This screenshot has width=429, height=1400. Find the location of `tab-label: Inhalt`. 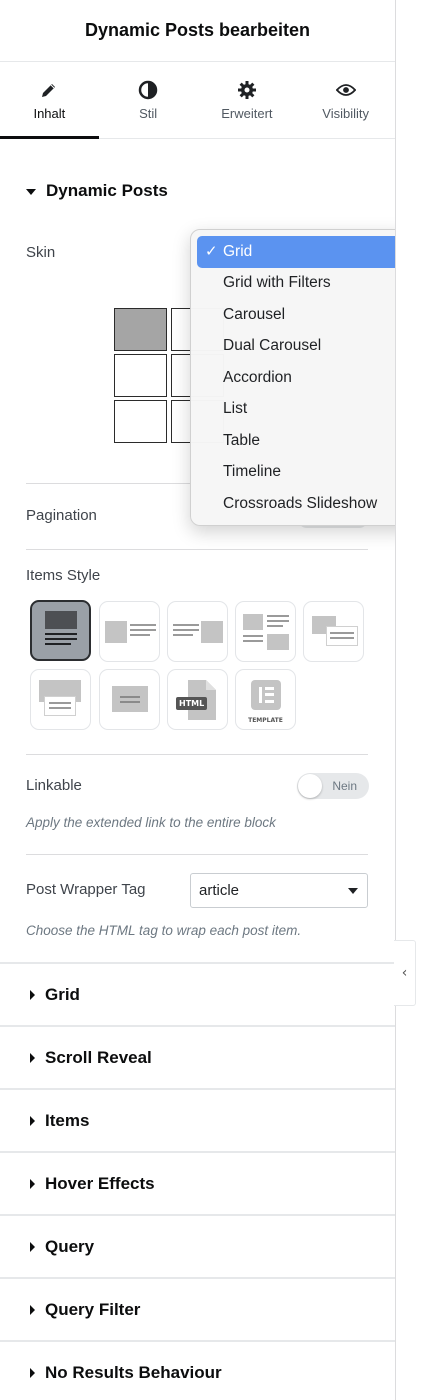

tab-label: Inhalt is located at coordinates (49, 113).